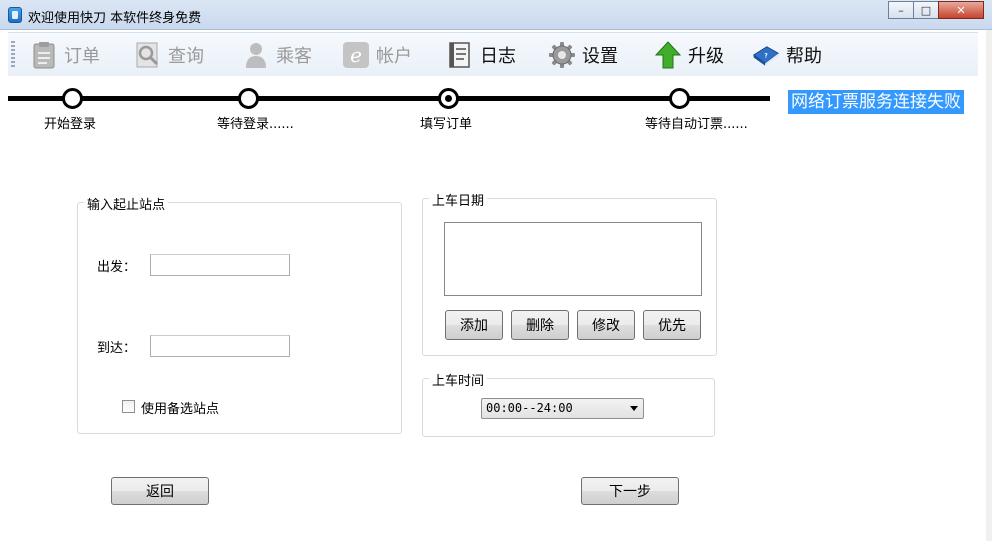  Describe the element at coordinates (15, 15) in the screenshot. I see `app-icon` at that location.